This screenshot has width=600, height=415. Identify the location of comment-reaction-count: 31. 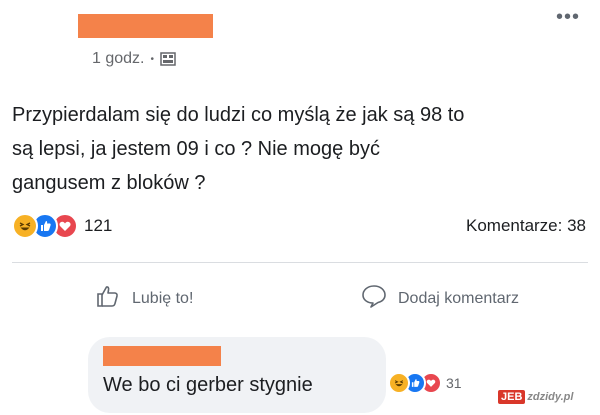
(454, 383).